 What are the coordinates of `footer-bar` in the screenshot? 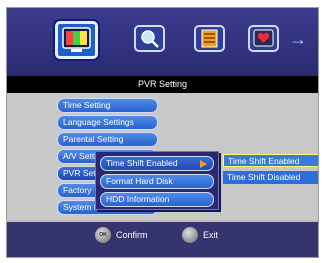 It's located at (162, 238).